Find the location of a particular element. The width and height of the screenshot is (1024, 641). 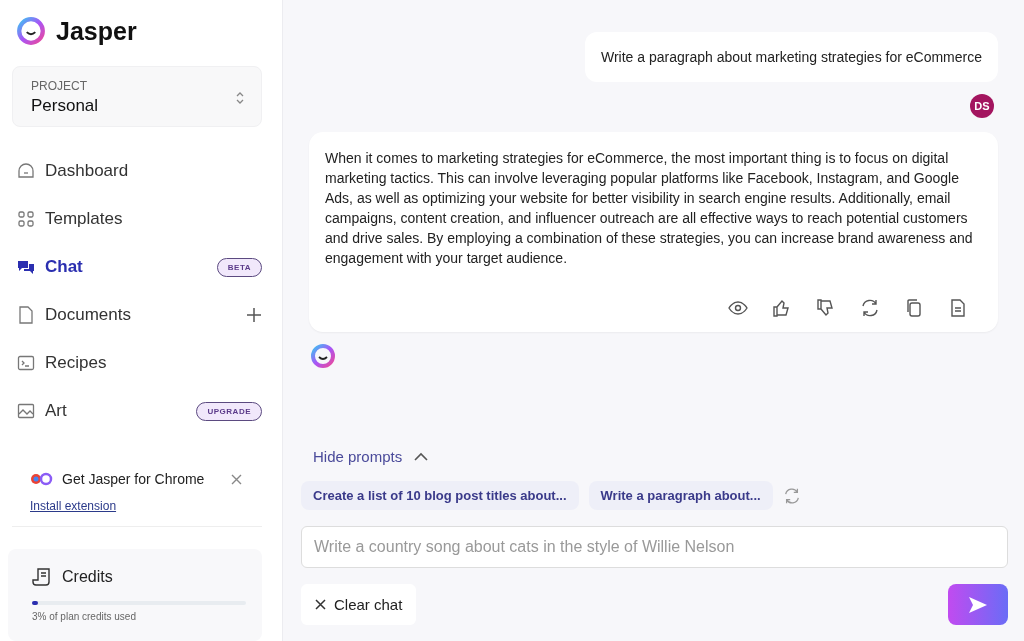

eye-icon is located at coordinates (738, 308).